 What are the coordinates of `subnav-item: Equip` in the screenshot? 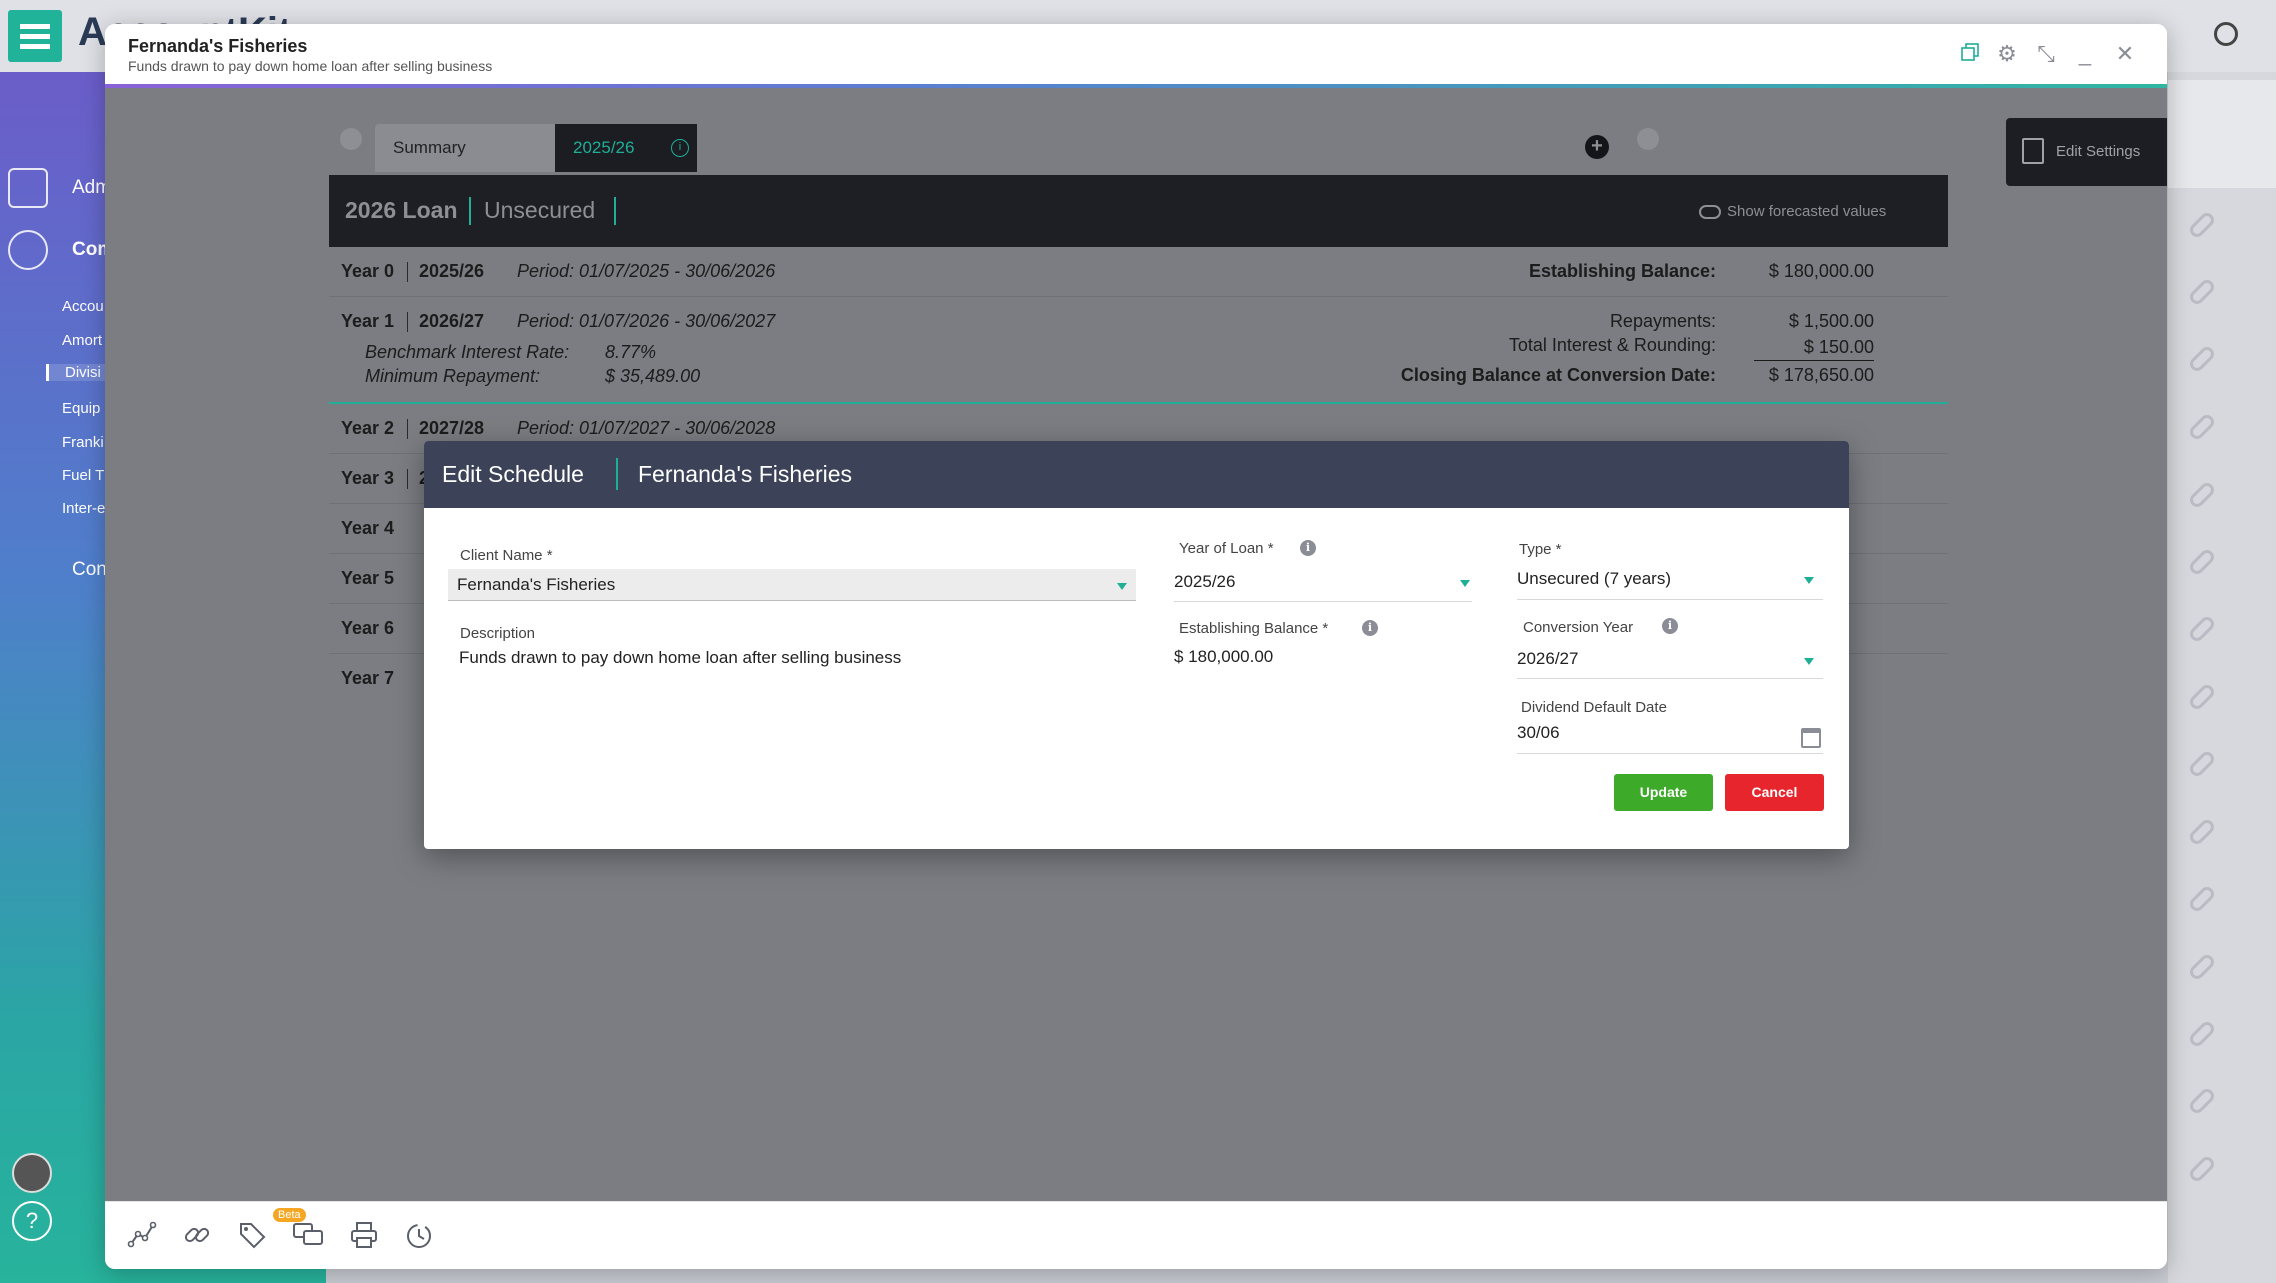 It's located at (81, 408).